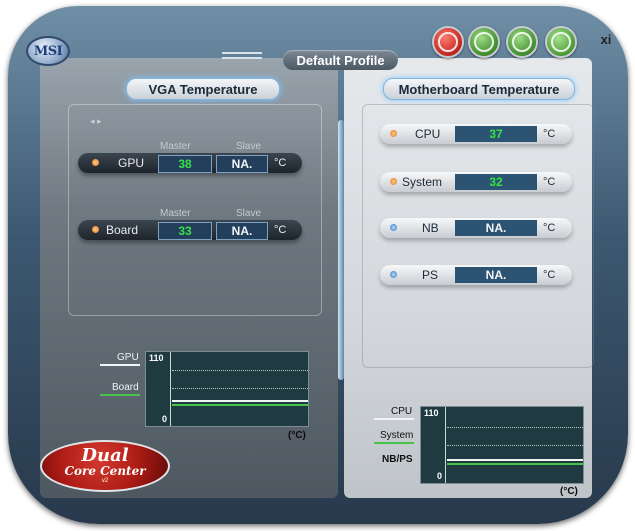 This screenshot has width=635, height=531. What do you see at coordinates (606, 39) in the screenshot?
I see `close-button: xi` at bounding box center [606, 39].